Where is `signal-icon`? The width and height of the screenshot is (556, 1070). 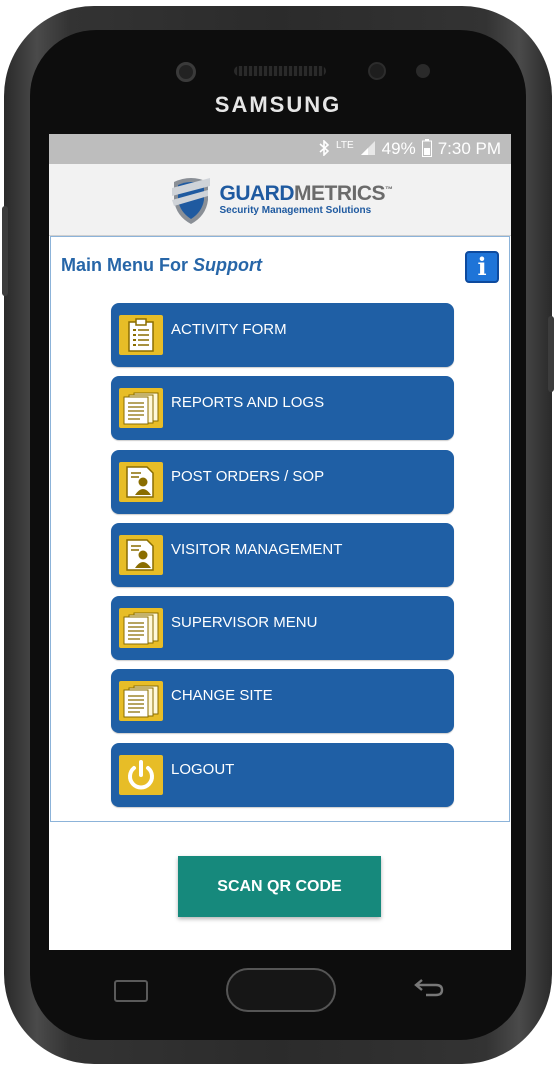 signal-icon is located at coordinates (368, 149).